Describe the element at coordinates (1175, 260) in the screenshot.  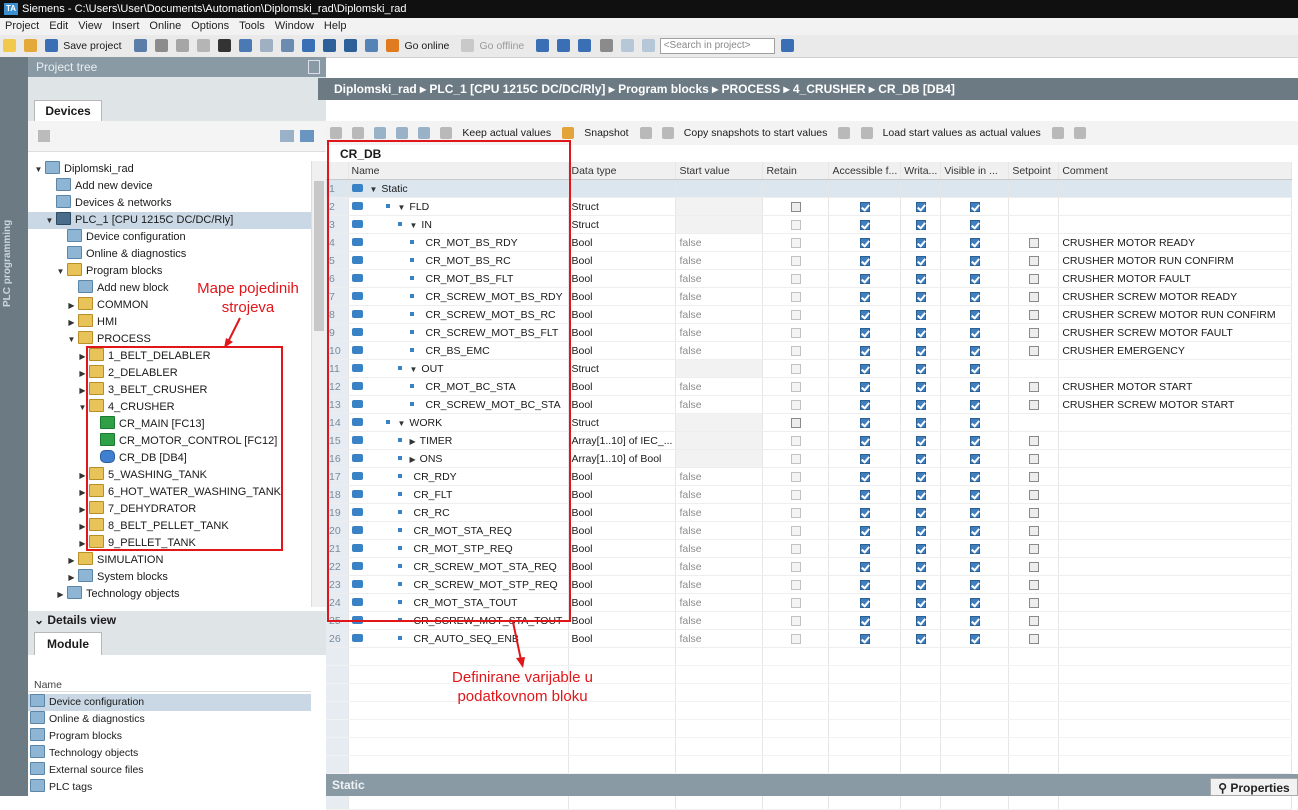
I see `comment-cell: CRUSHER MOTOR RUN CONFIRM` at that location.